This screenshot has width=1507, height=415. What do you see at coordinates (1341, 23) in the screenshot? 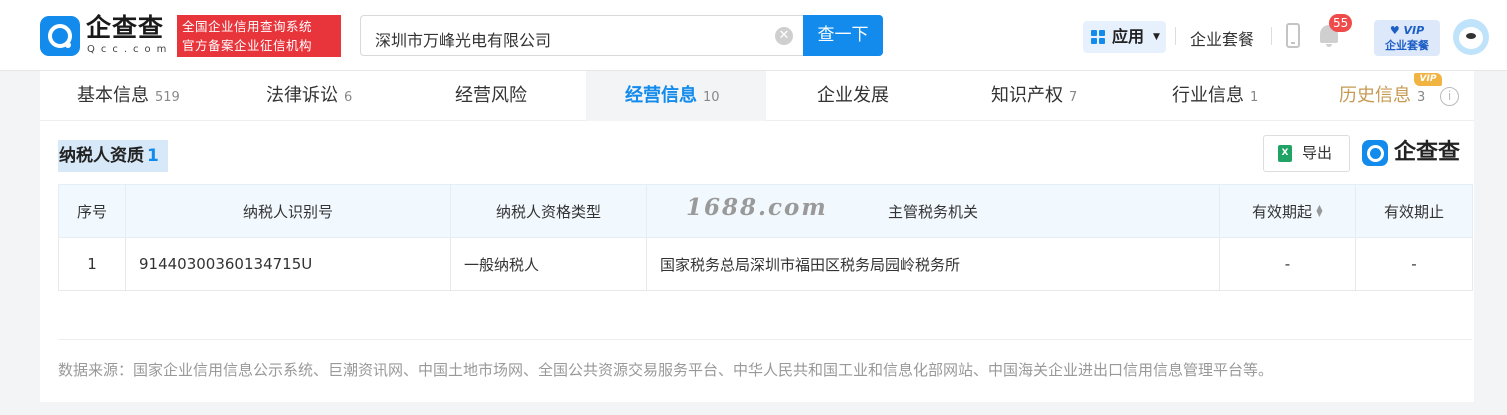
I see `notification-badge: 55` at bounding box center [1341, 23].